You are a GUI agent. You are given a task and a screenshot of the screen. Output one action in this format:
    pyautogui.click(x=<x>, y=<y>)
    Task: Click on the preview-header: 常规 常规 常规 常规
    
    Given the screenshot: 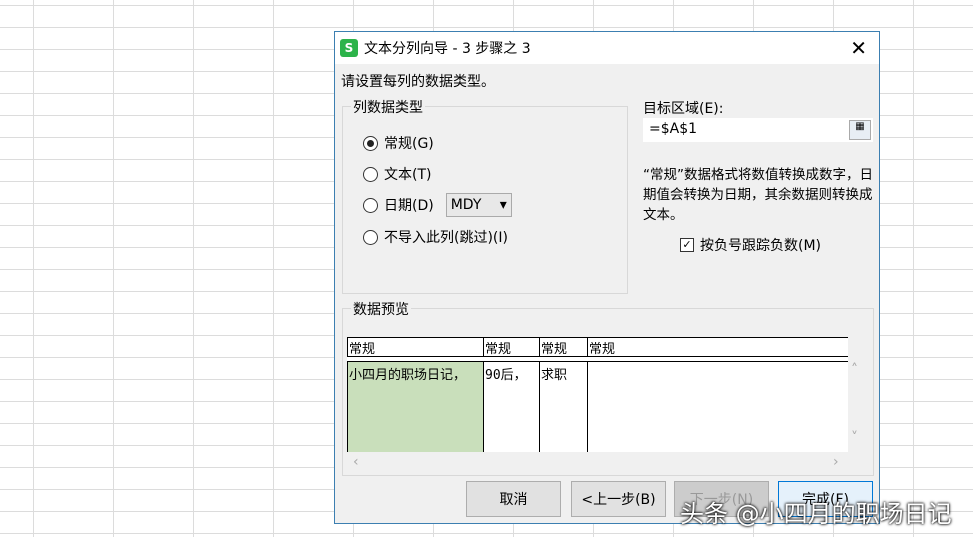 What is the action you would take?
    pyautogui.click(x=597, y=347)
    